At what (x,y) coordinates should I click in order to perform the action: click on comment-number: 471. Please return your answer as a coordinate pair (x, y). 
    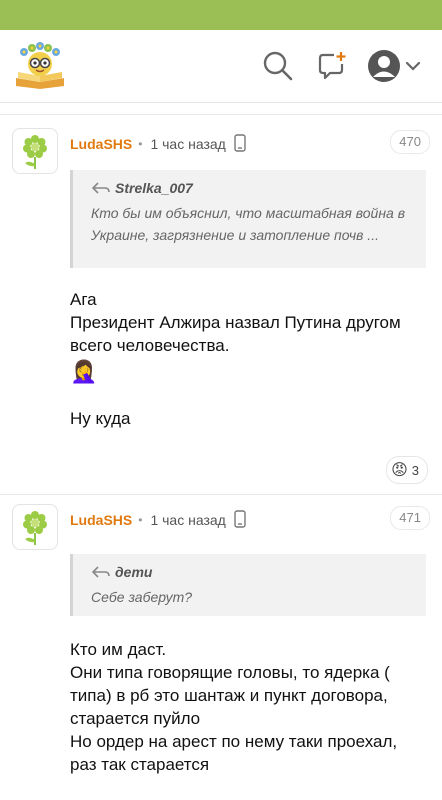
    Looking at the image, I should click on (410, 518).